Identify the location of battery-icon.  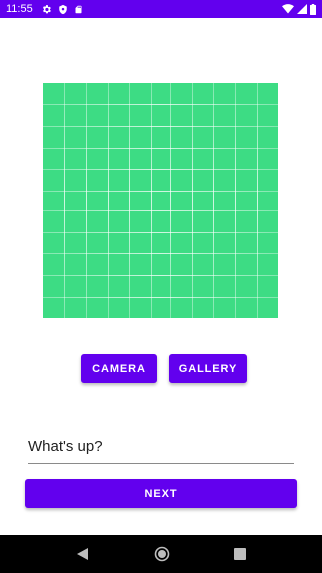
(313, 9).